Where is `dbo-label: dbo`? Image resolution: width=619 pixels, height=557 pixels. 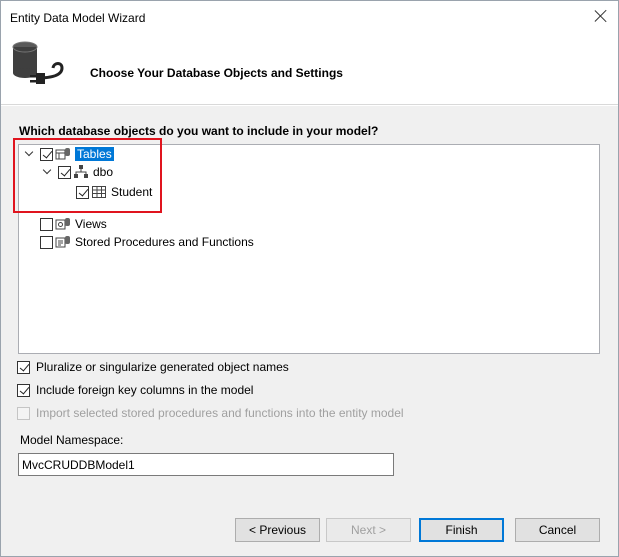 dbo-label: dbo is located at coordinates (103, 172).